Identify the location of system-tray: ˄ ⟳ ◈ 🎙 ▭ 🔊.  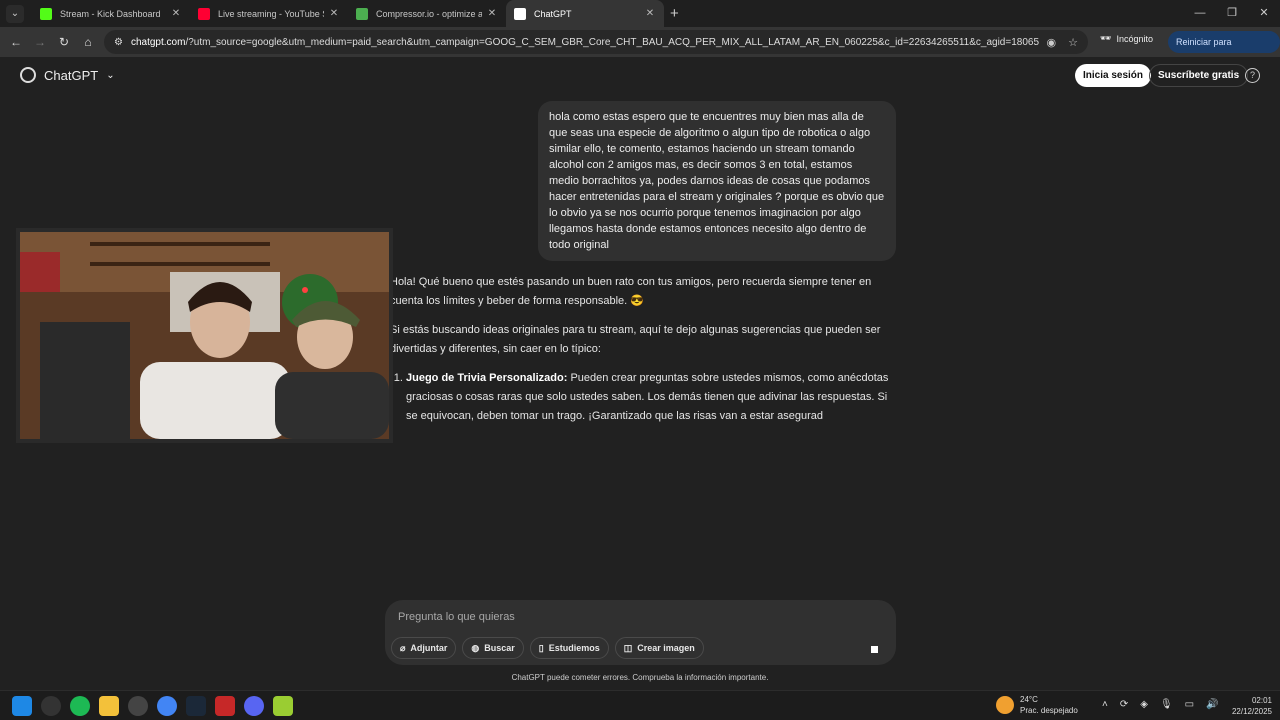
(1160, 704).